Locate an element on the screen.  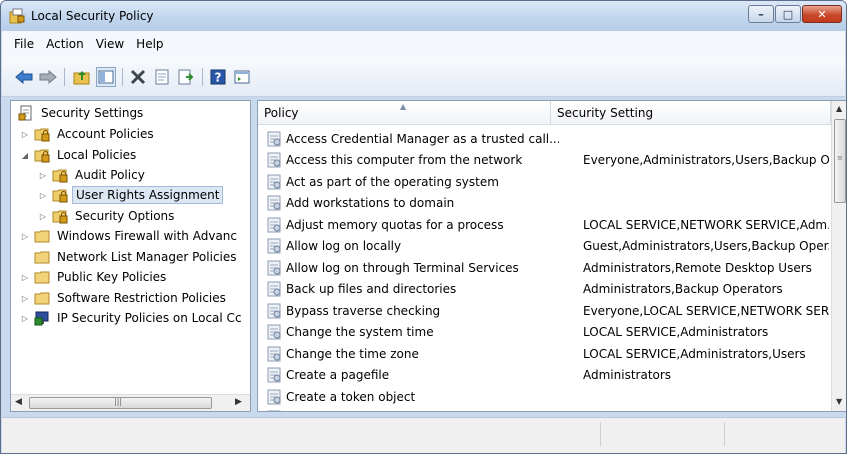
forward-button is located at coordinates (48, 77).